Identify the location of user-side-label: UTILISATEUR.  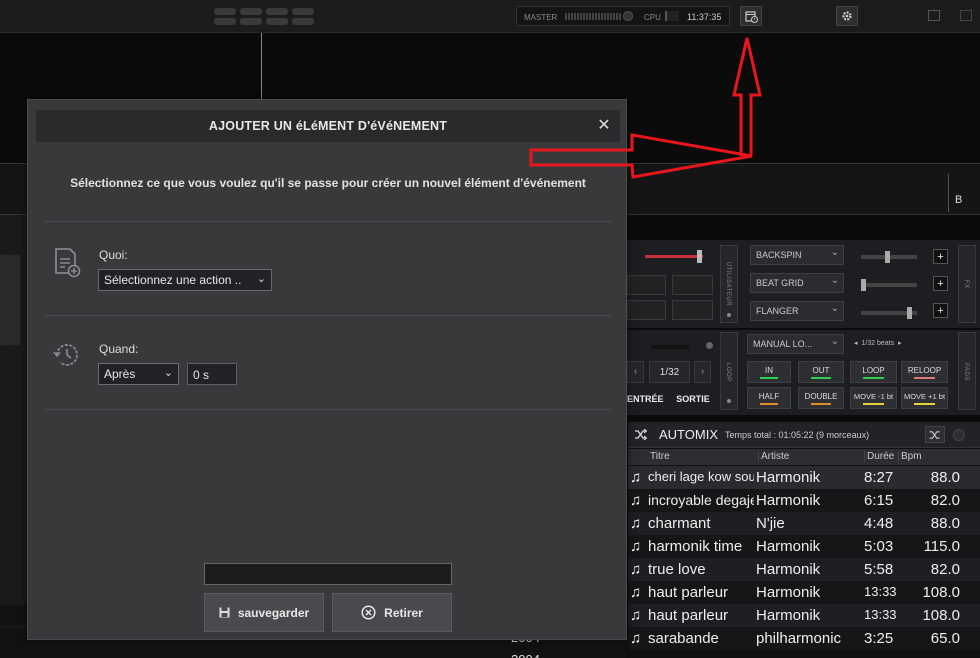
(728, 284).